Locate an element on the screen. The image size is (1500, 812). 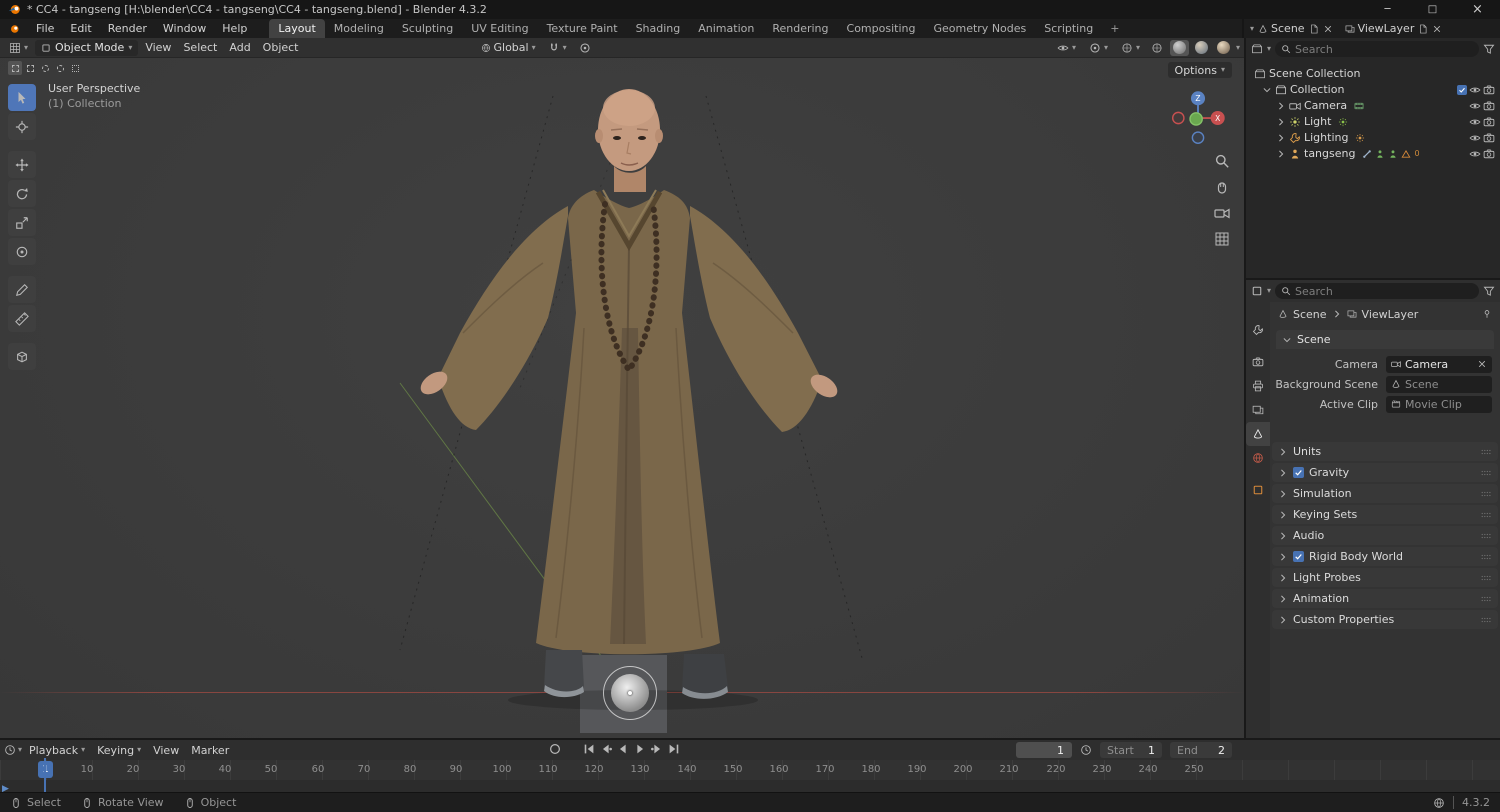
preview-range-clock-icon is located at coordinates (1086, 750).